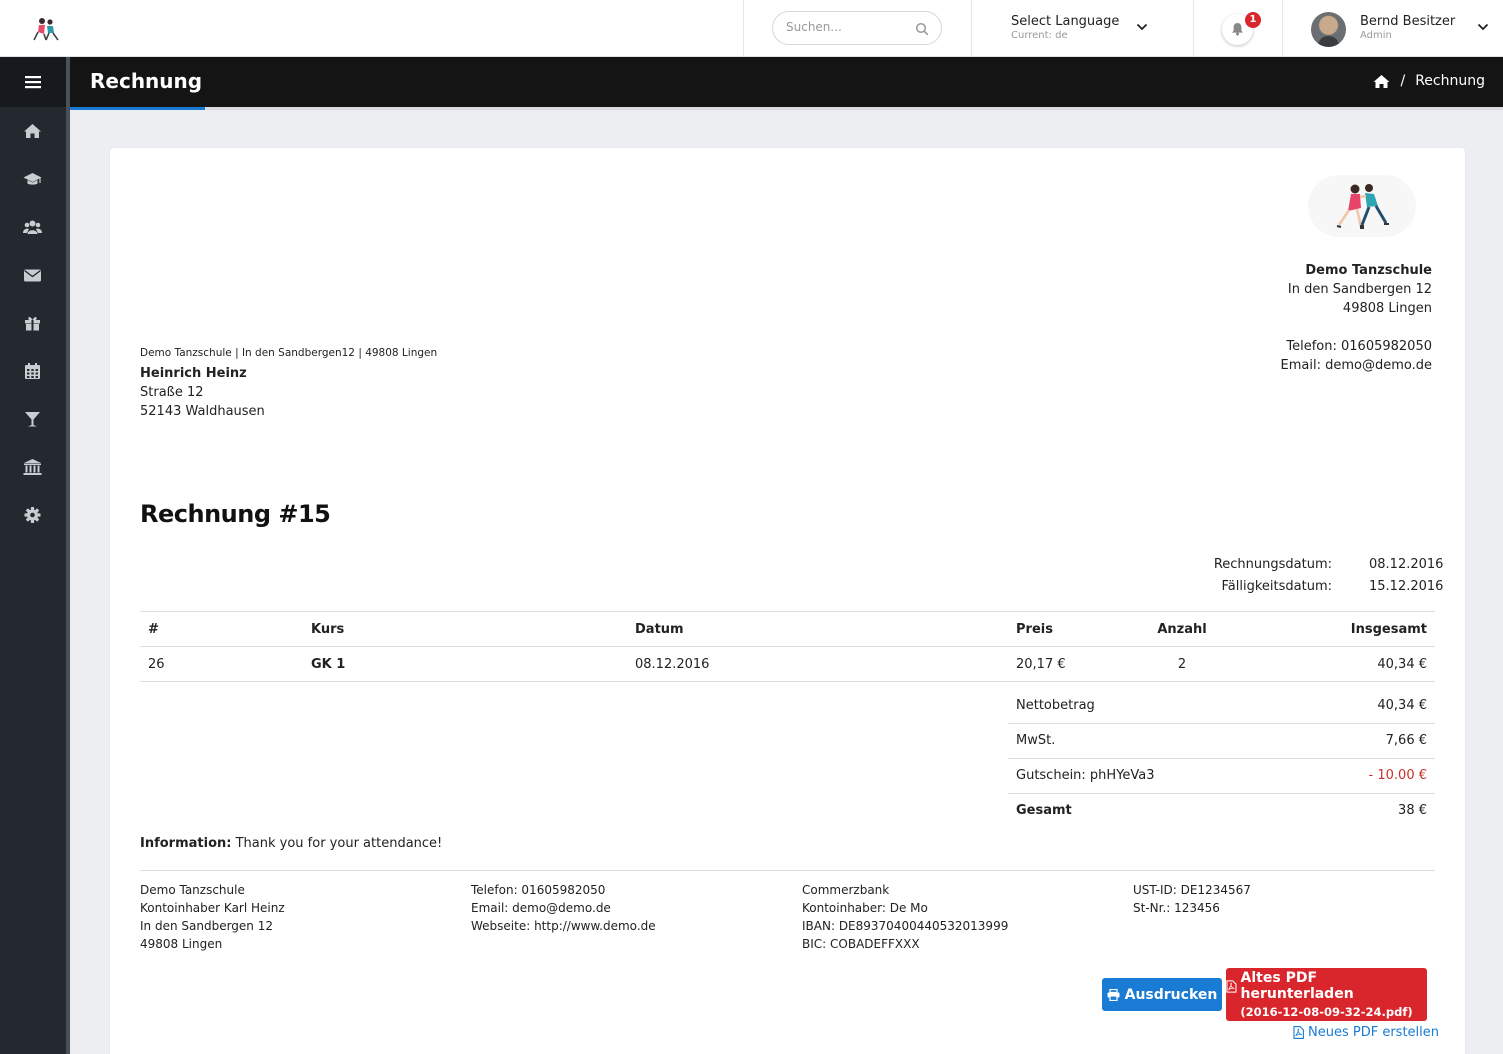  I want to click on footer-line: Email: demo@demo.de, so click(541, 908).